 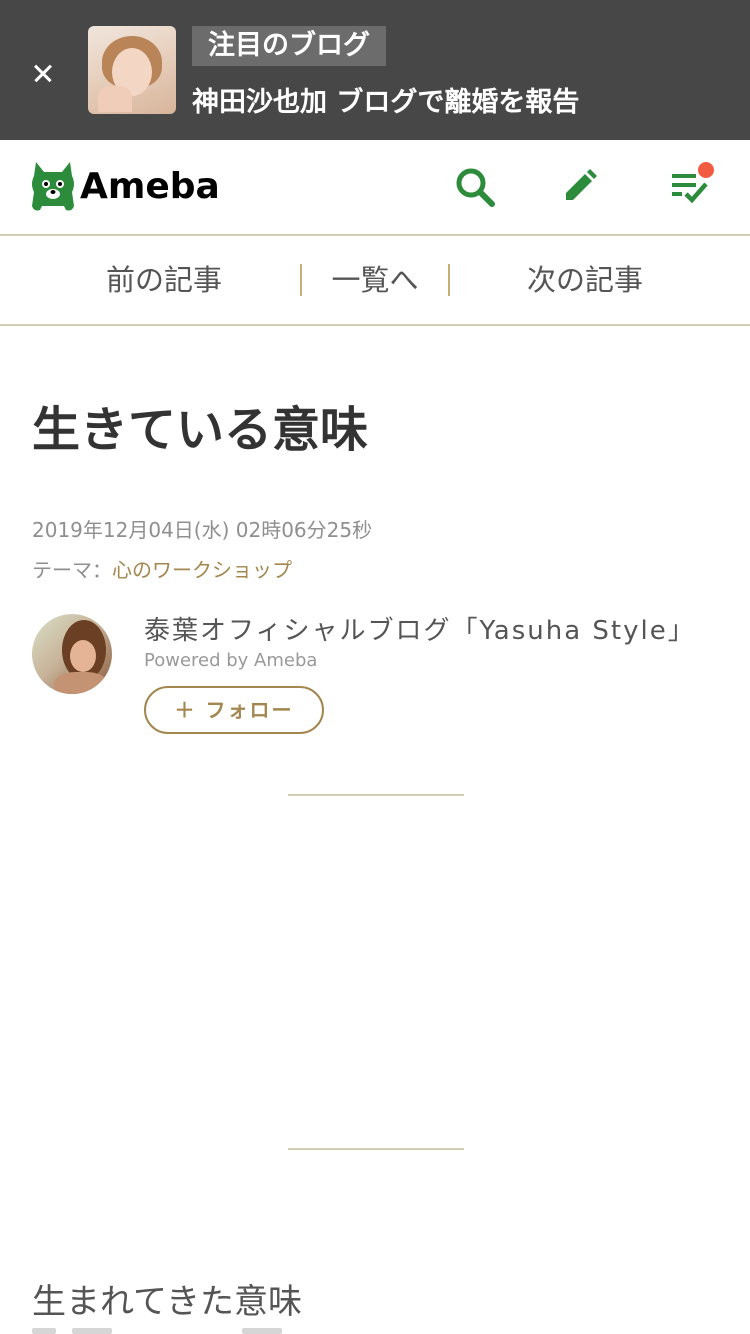 I want to click on powered-by-text: Powered by Ameba, so click(x=231, y=660).